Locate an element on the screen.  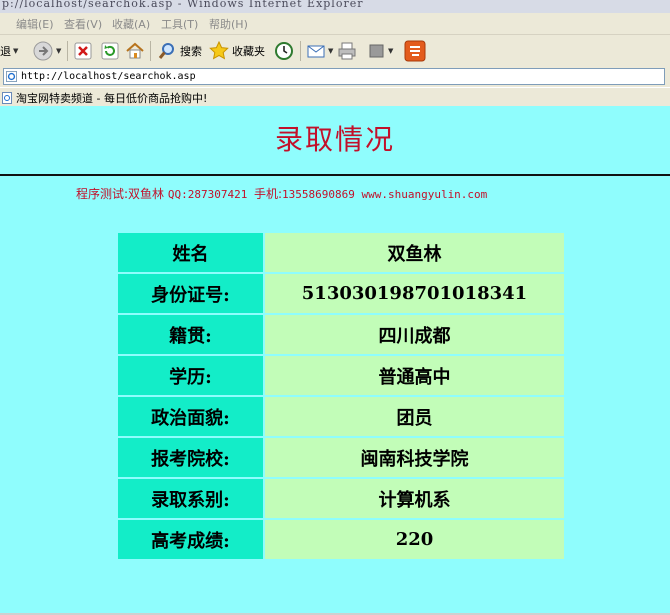
back-label: 退 is located at coordinates (5, 51).